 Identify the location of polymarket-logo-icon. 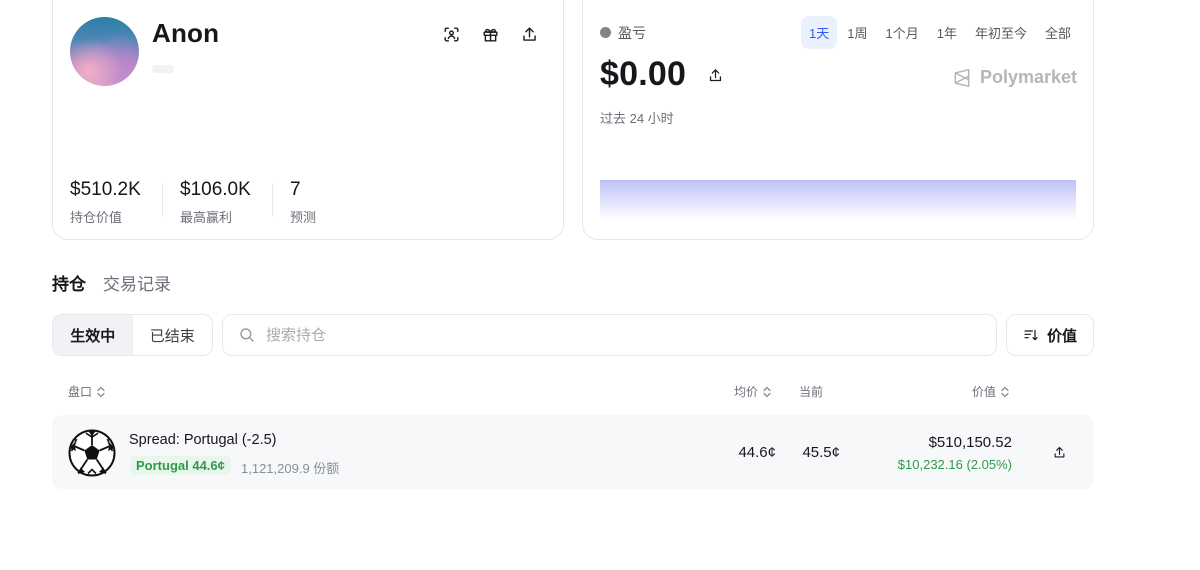
(962, 77).